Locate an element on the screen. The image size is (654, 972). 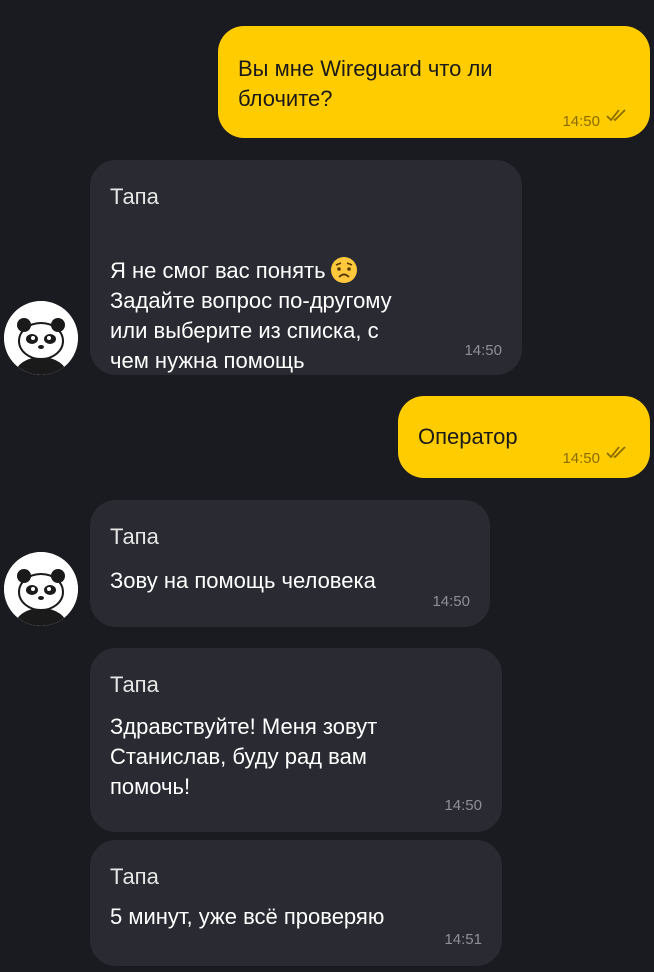
incoming-message: Тапа Зову на помощь человека 14:50 is located at coordinates (290, 563).